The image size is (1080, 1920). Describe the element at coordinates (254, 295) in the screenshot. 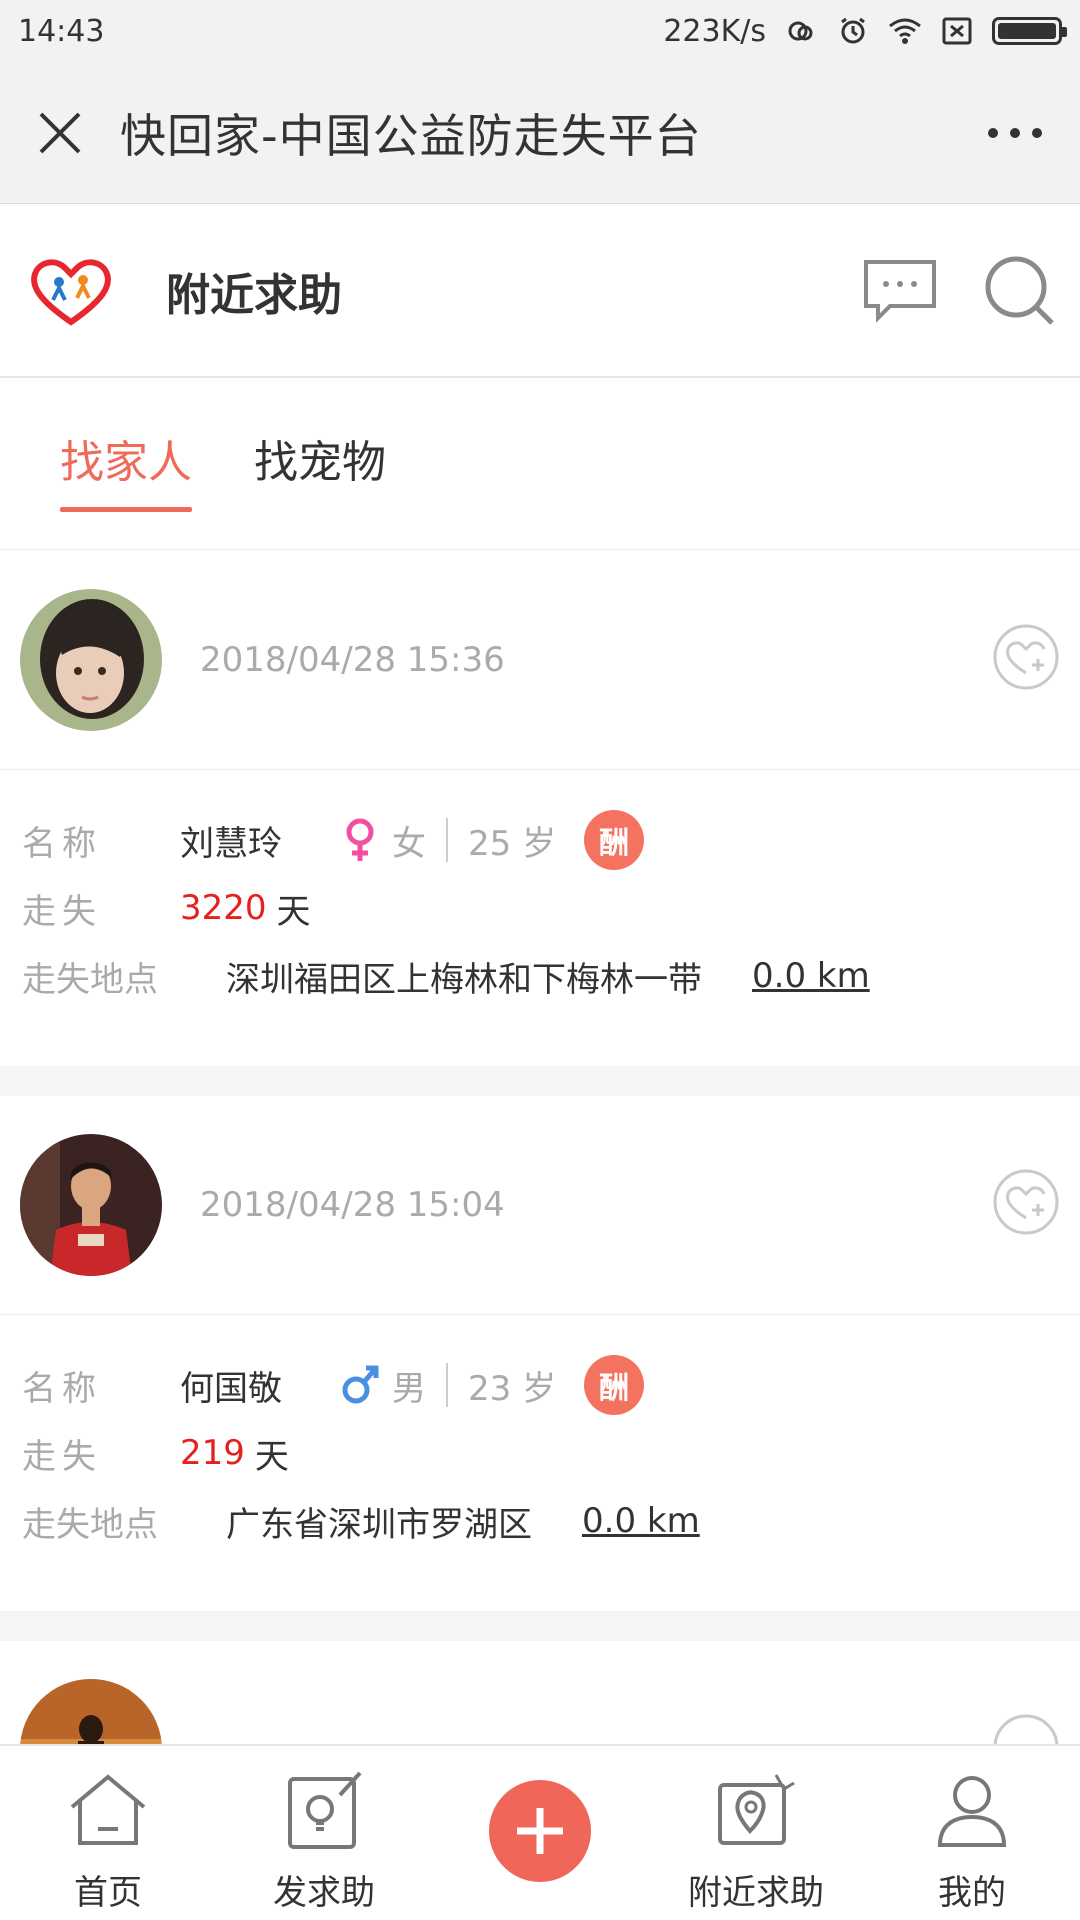

I see `header-title: 附近求助` at that location.